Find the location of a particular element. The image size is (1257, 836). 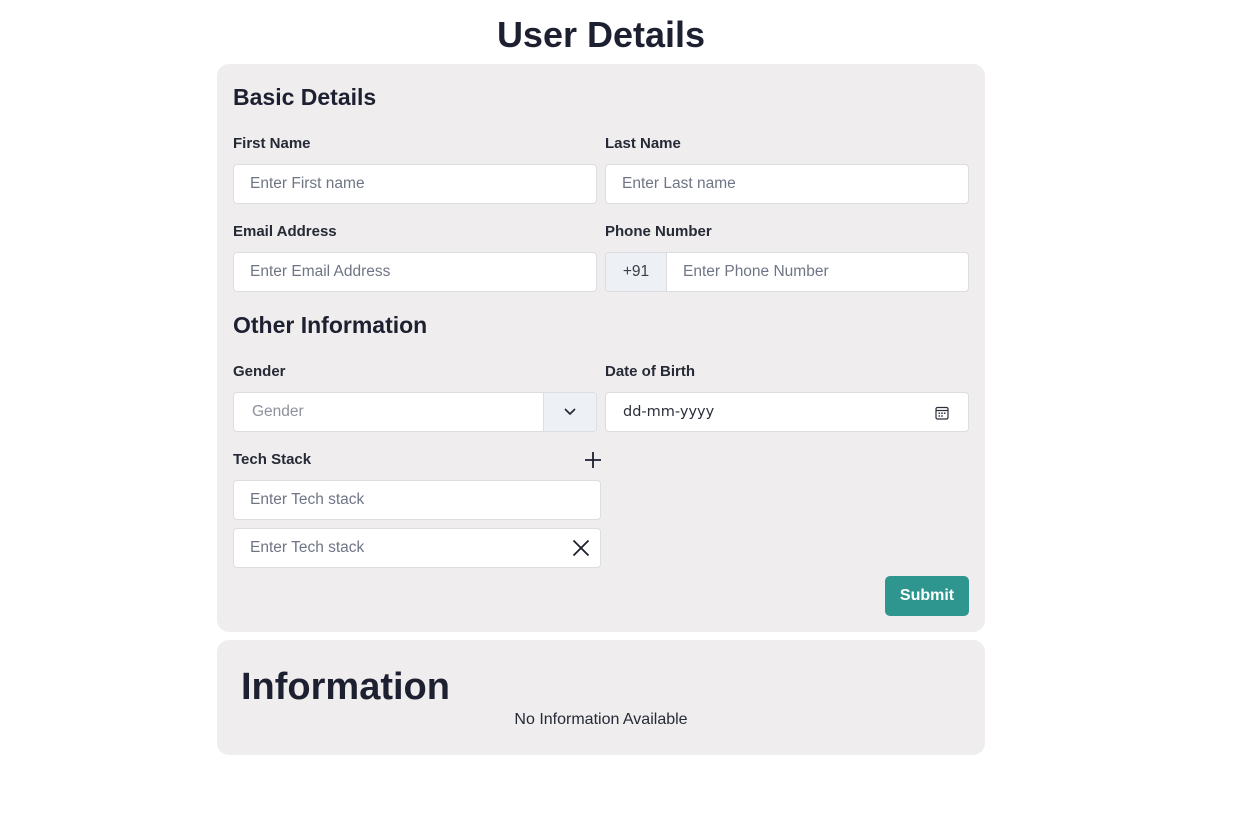

phone-label: Phone Number is located at coordinates (658, 231).